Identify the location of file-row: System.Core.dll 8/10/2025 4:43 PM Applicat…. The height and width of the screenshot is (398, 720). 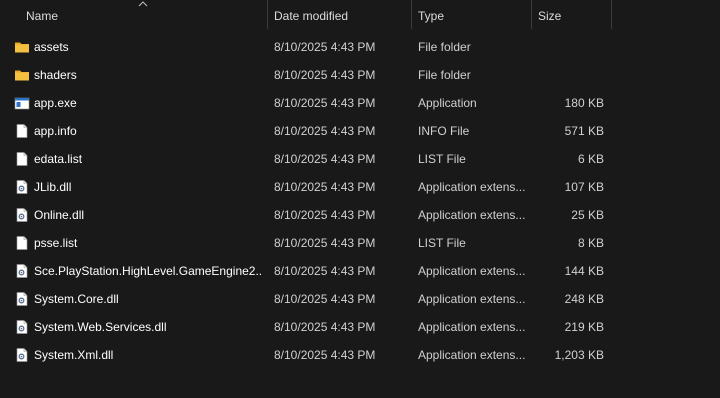
(360, 299).